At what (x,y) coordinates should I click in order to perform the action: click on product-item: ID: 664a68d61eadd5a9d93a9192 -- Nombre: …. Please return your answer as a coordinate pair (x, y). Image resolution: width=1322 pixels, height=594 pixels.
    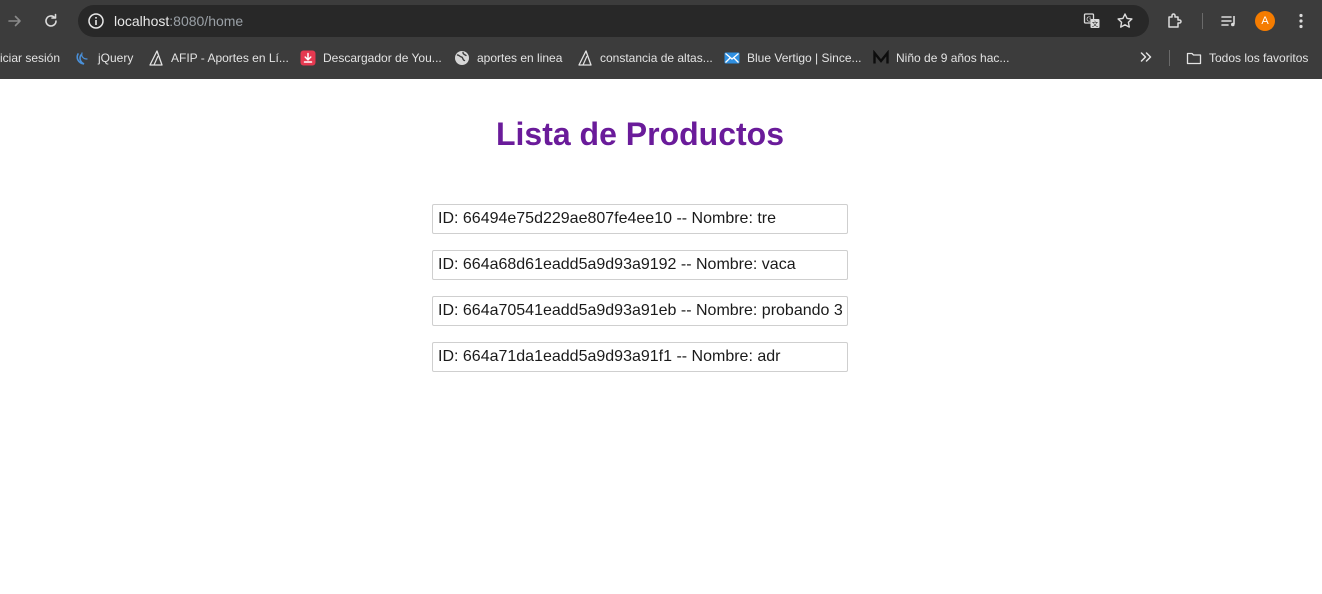
    Looking at the image, I should click on (640, 265).